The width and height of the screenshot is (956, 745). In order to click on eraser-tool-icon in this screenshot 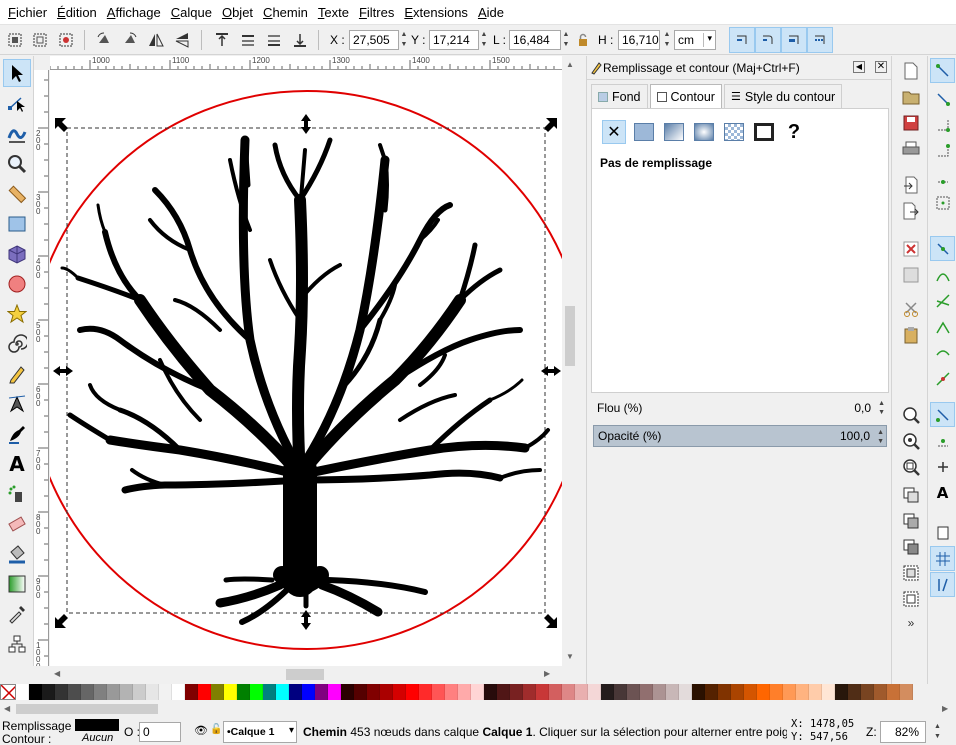, I will do `click(17, 524)`.